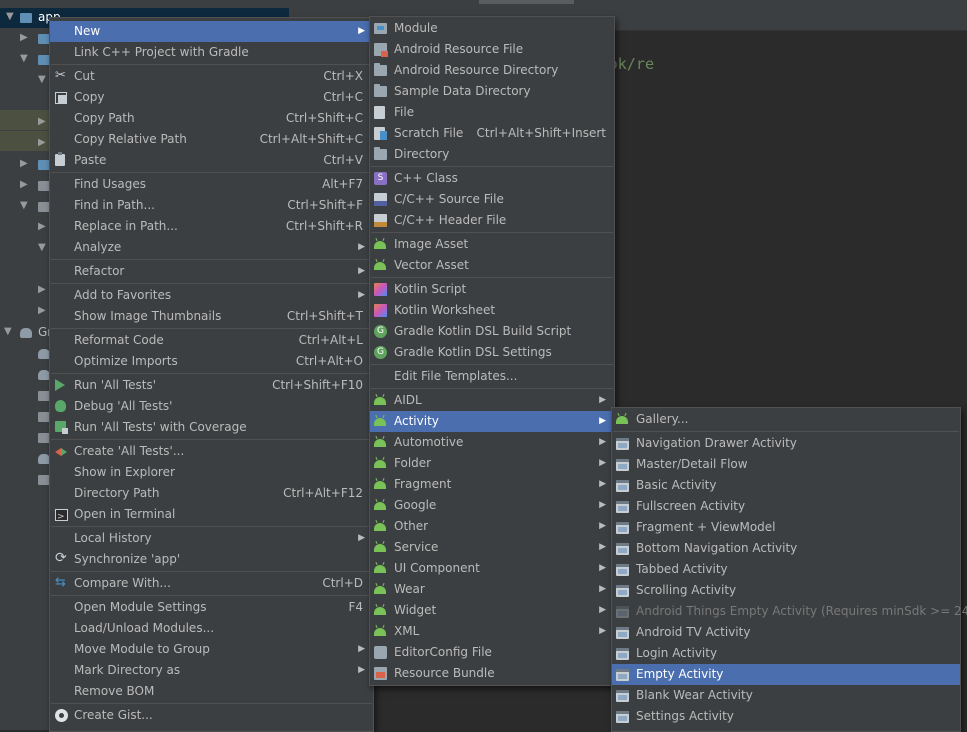 Image resolution: width=967 pixels, height=732 pixels. I want to click on menu-item-label: AIDL, so click(408, 400).